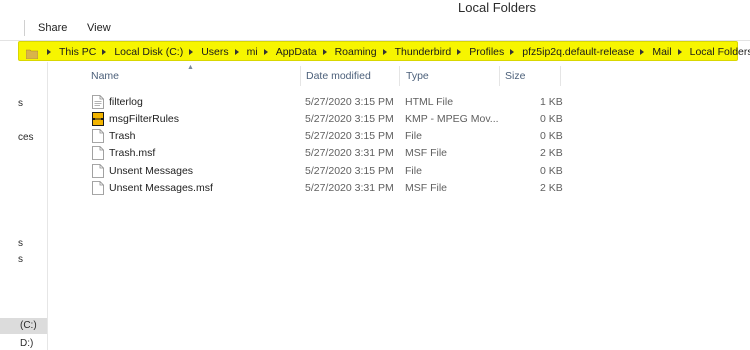 The width and height of the screenshot is (750, 350). What do you see at coordinates (214, 52) in the screenshot?
I see `breadcrumb-users: Users` at bounding box center [214, 52].